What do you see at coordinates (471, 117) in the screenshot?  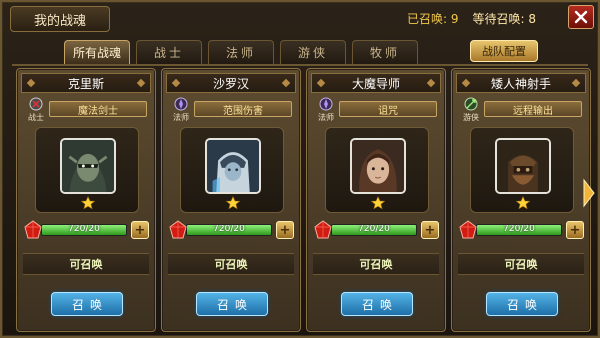 I see `class-label: 游侠` at bounding box center [471, 117].